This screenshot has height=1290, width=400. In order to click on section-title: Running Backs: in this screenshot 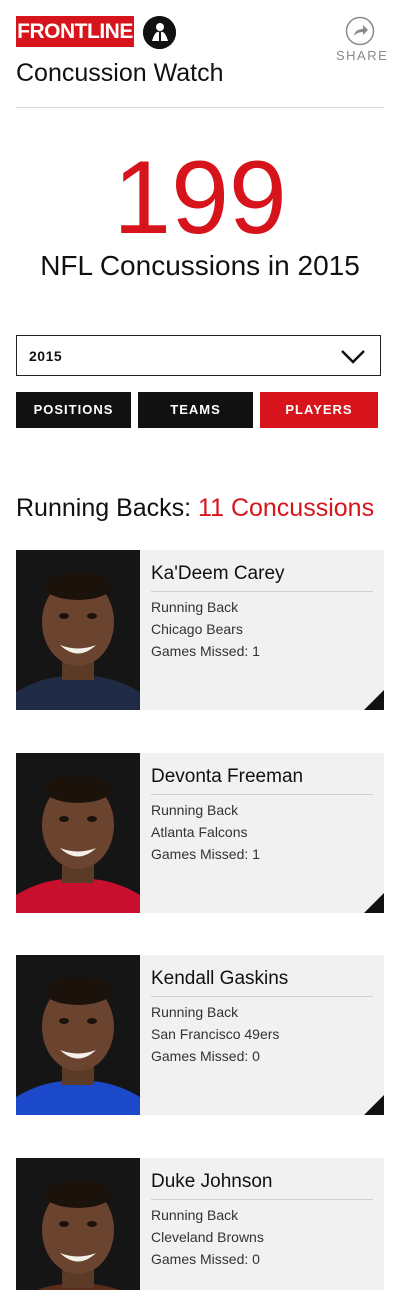, I will do `click(107, 508)`.